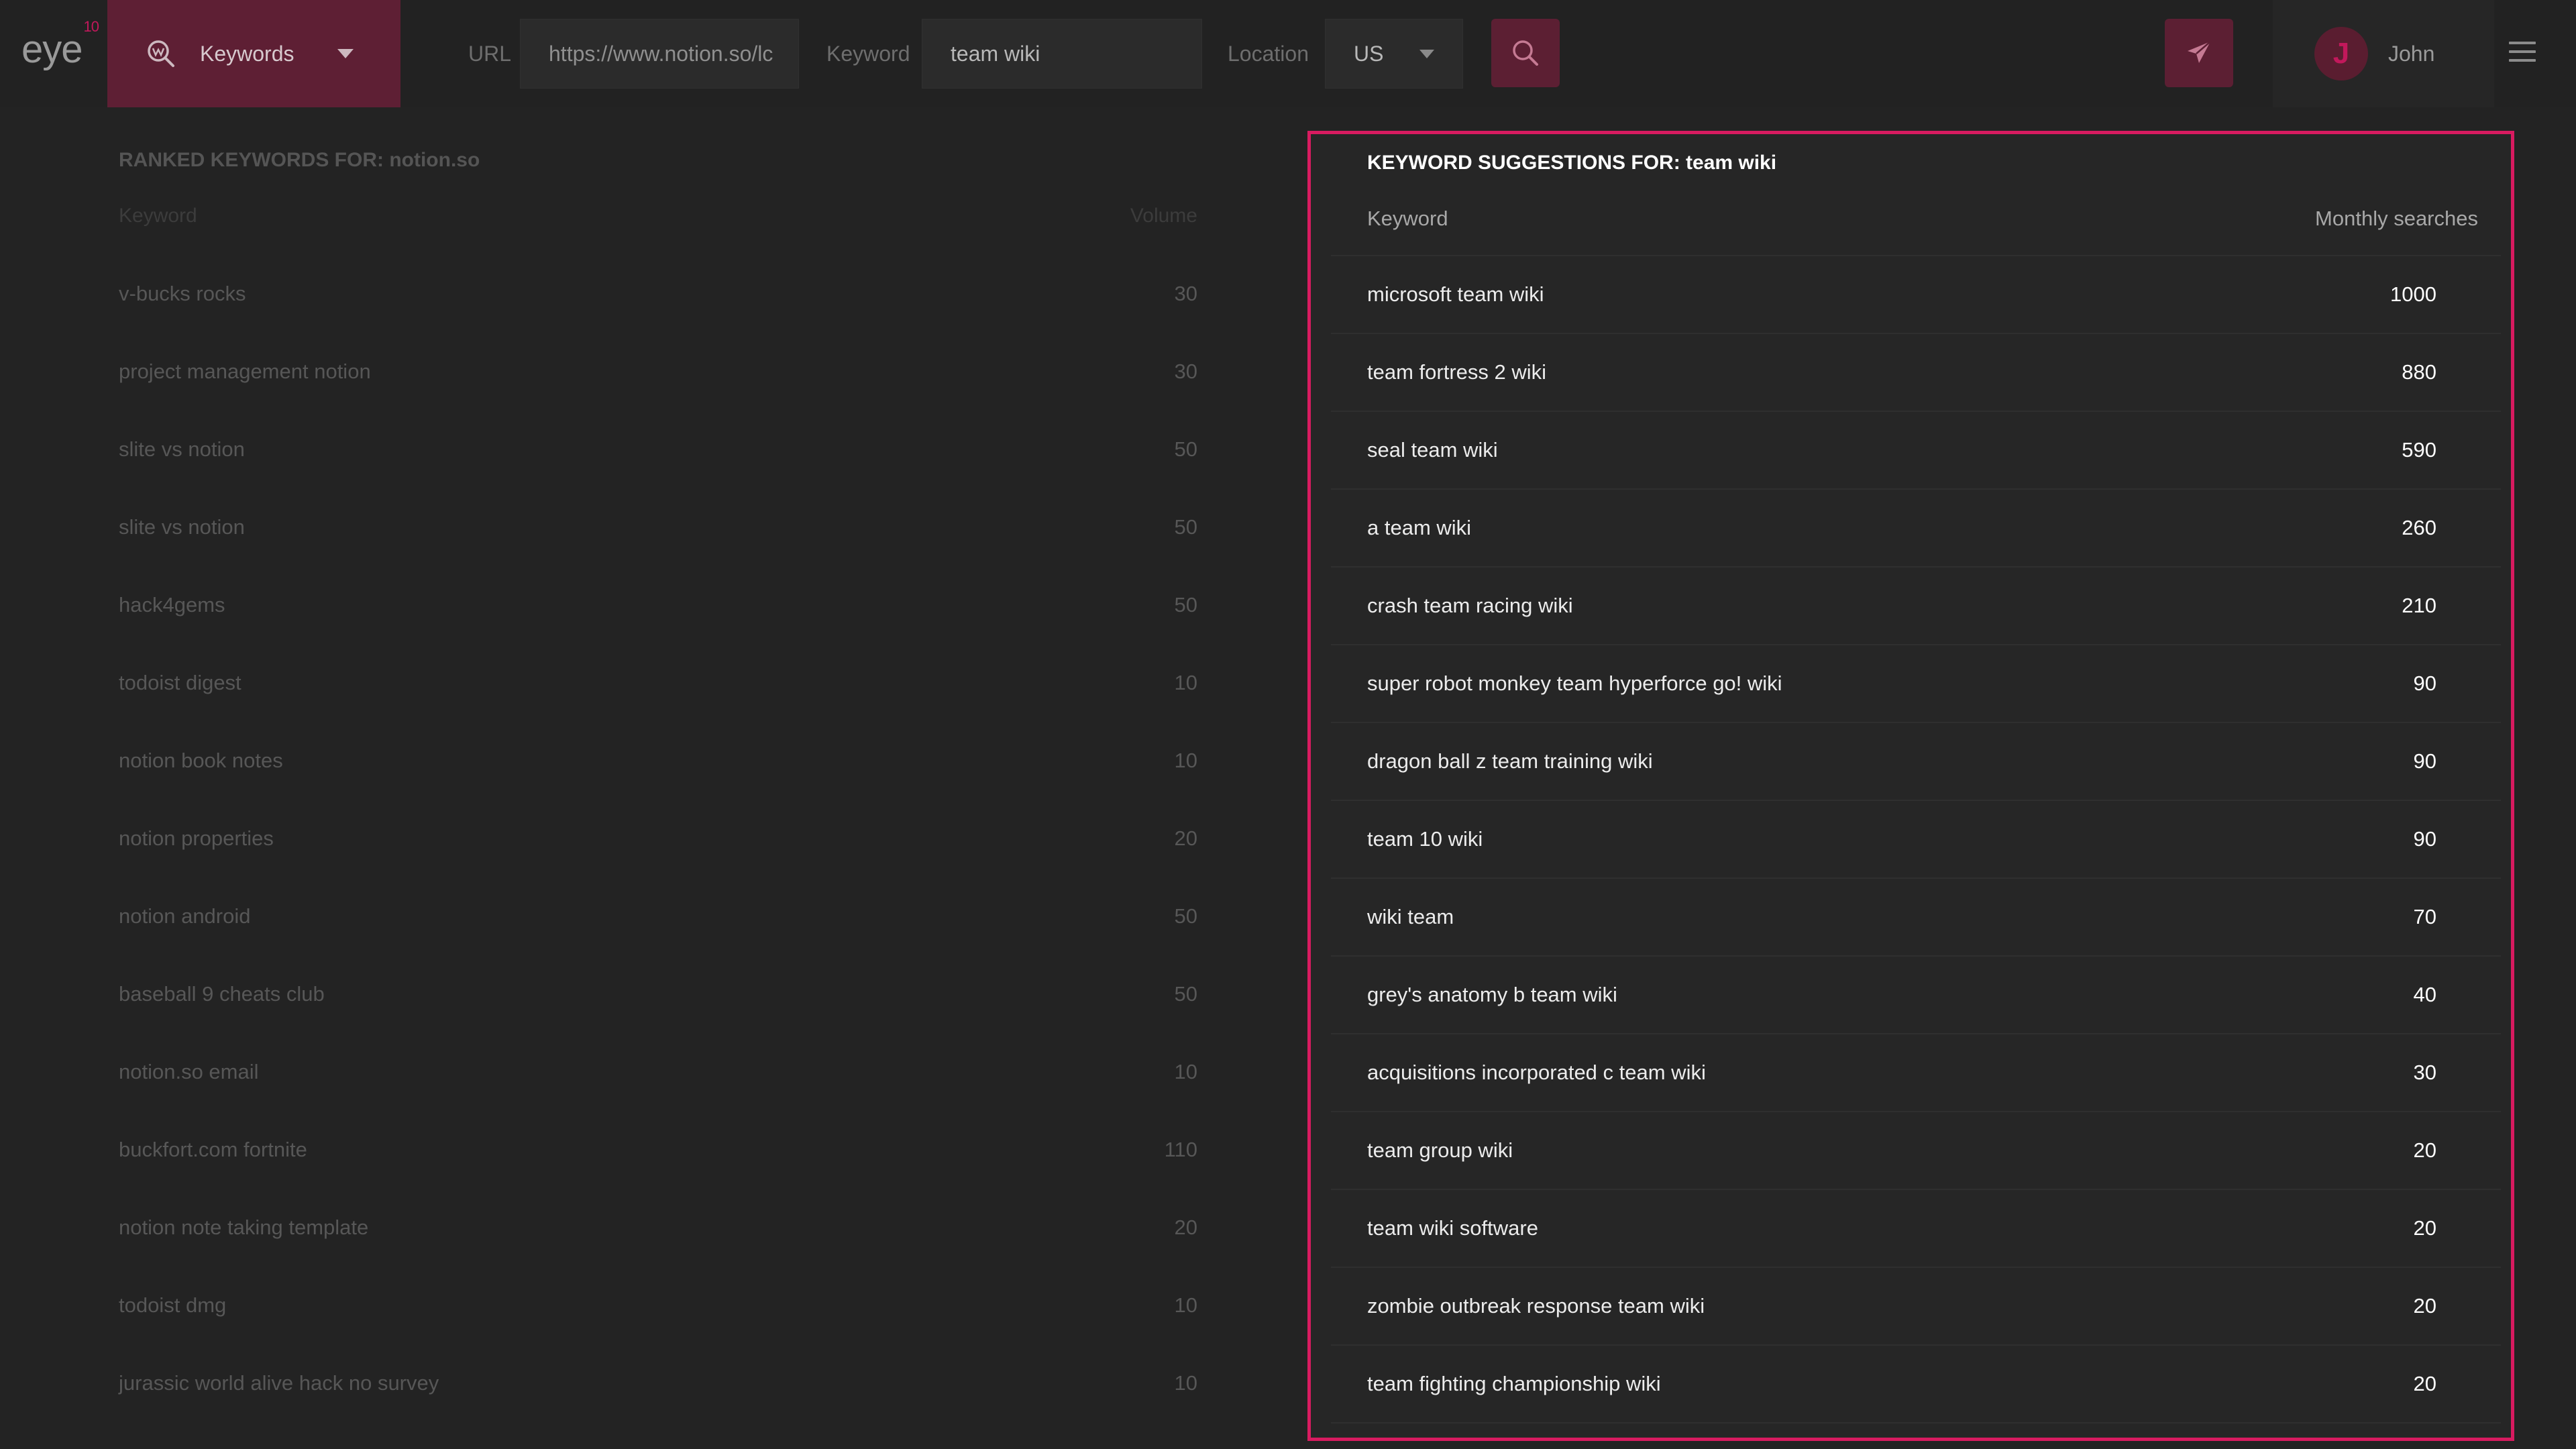  What do you see at coordinates (1440, 1150) in the screenshot?
I see `keyword-cell: team group wiki` at bounding box center [1440, 1150].